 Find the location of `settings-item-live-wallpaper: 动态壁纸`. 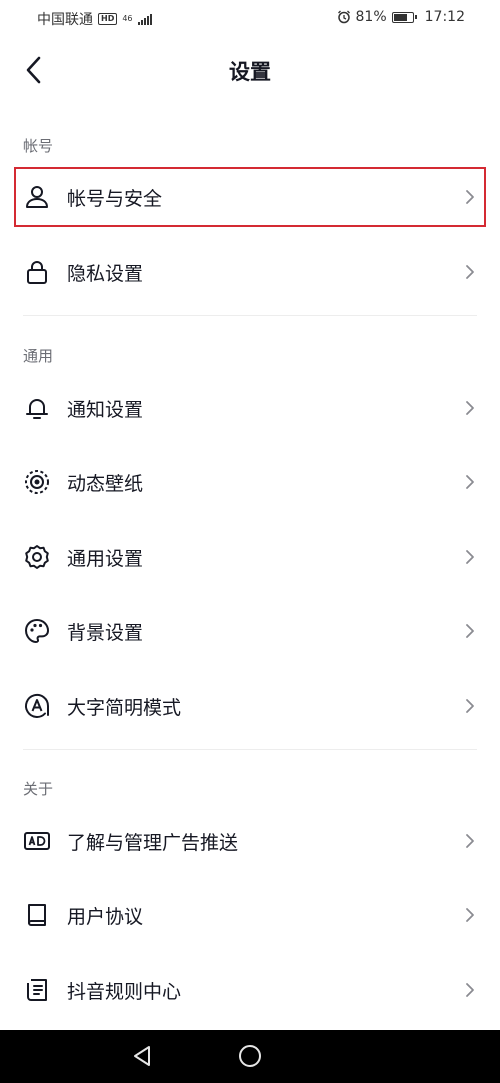

settings-item-live-wallpaper: 动态壁纸 is located at coordinates (250, 482).